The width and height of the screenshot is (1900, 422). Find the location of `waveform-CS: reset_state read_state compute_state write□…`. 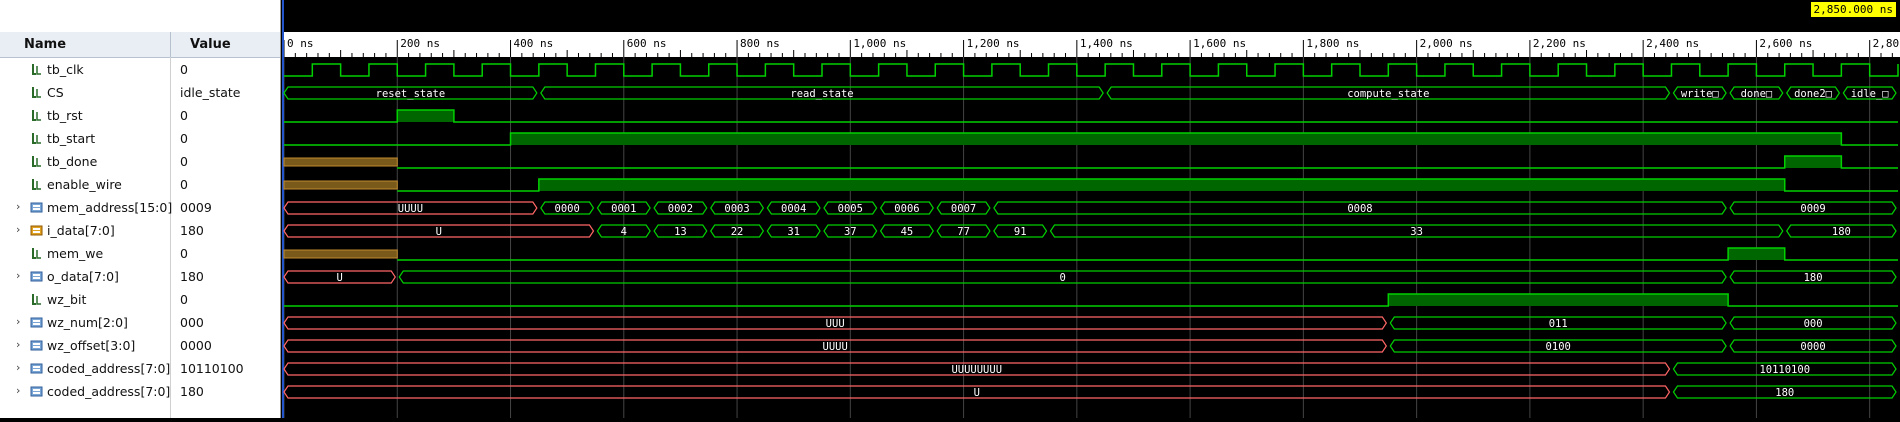

waveform-CS: reset_state read_state compute_state write□… is located at coordinates (1090, 93).